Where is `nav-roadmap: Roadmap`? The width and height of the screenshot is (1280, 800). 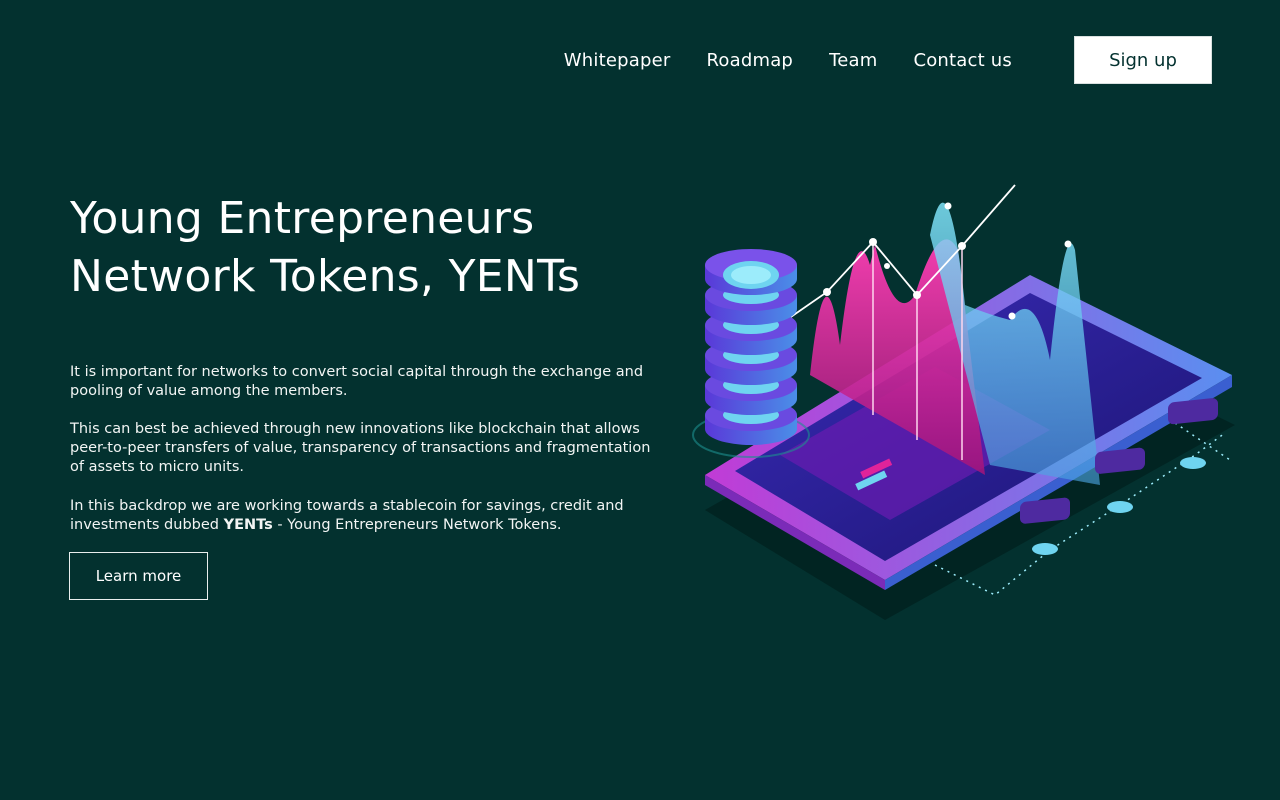
nav-roadmap: Roadmap is located at coordinates (750, 60).